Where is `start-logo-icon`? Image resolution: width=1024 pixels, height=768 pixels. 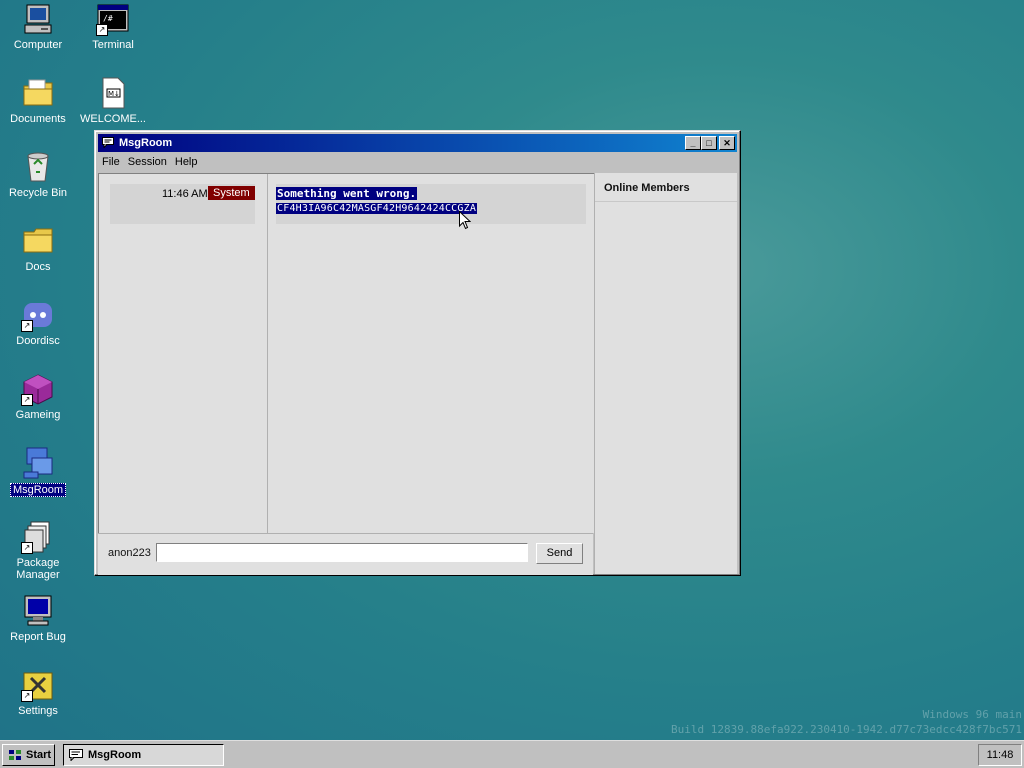 start-logo-icon is located at coordinates (15, 756).